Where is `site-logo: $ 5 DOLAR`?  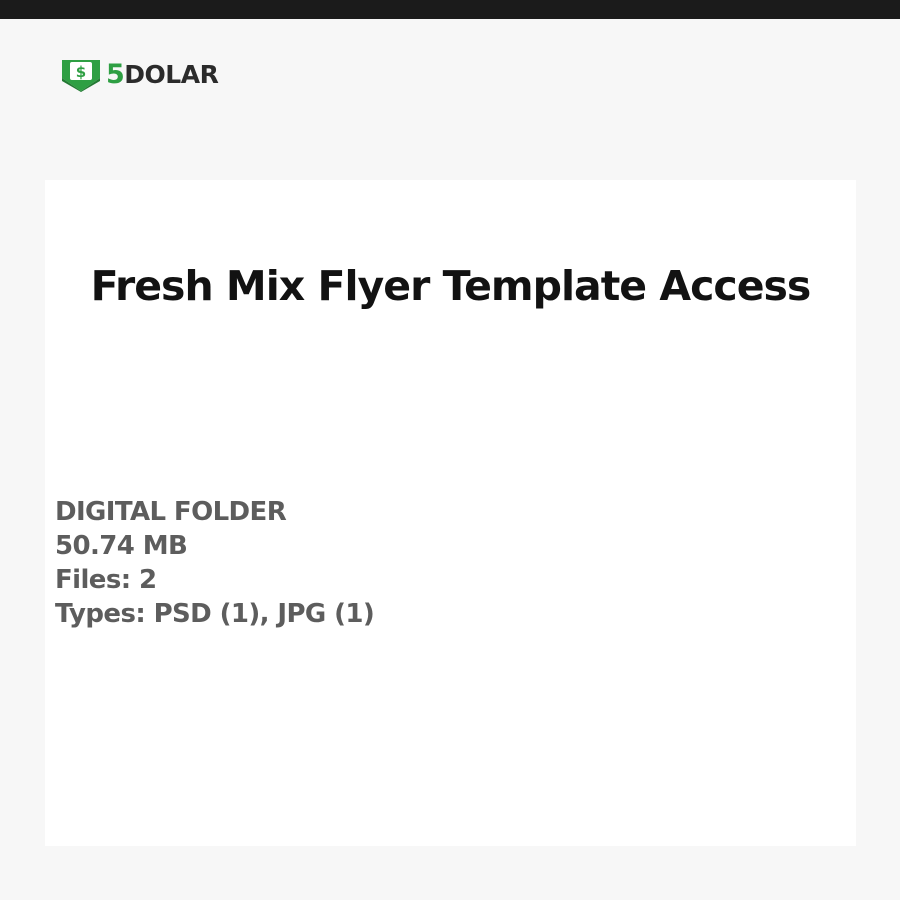
site-logo: $ 5 DOLAR is located at coordinates (139, 75).